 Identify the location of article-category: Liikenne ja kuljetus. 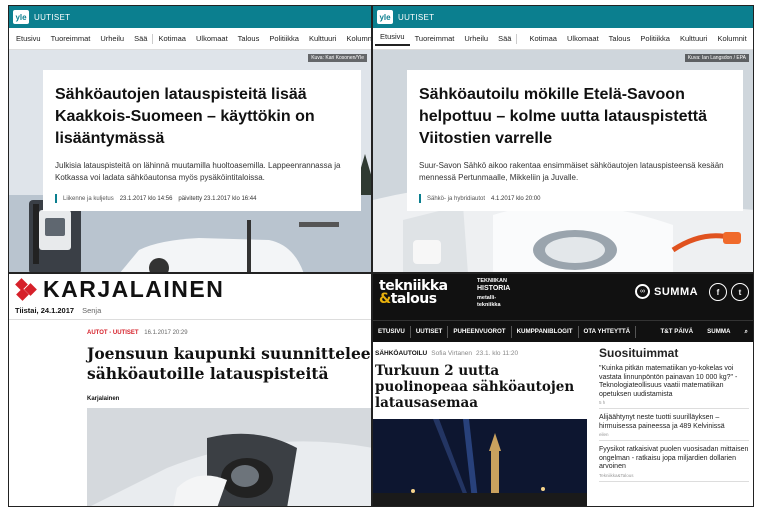
(88, 199).